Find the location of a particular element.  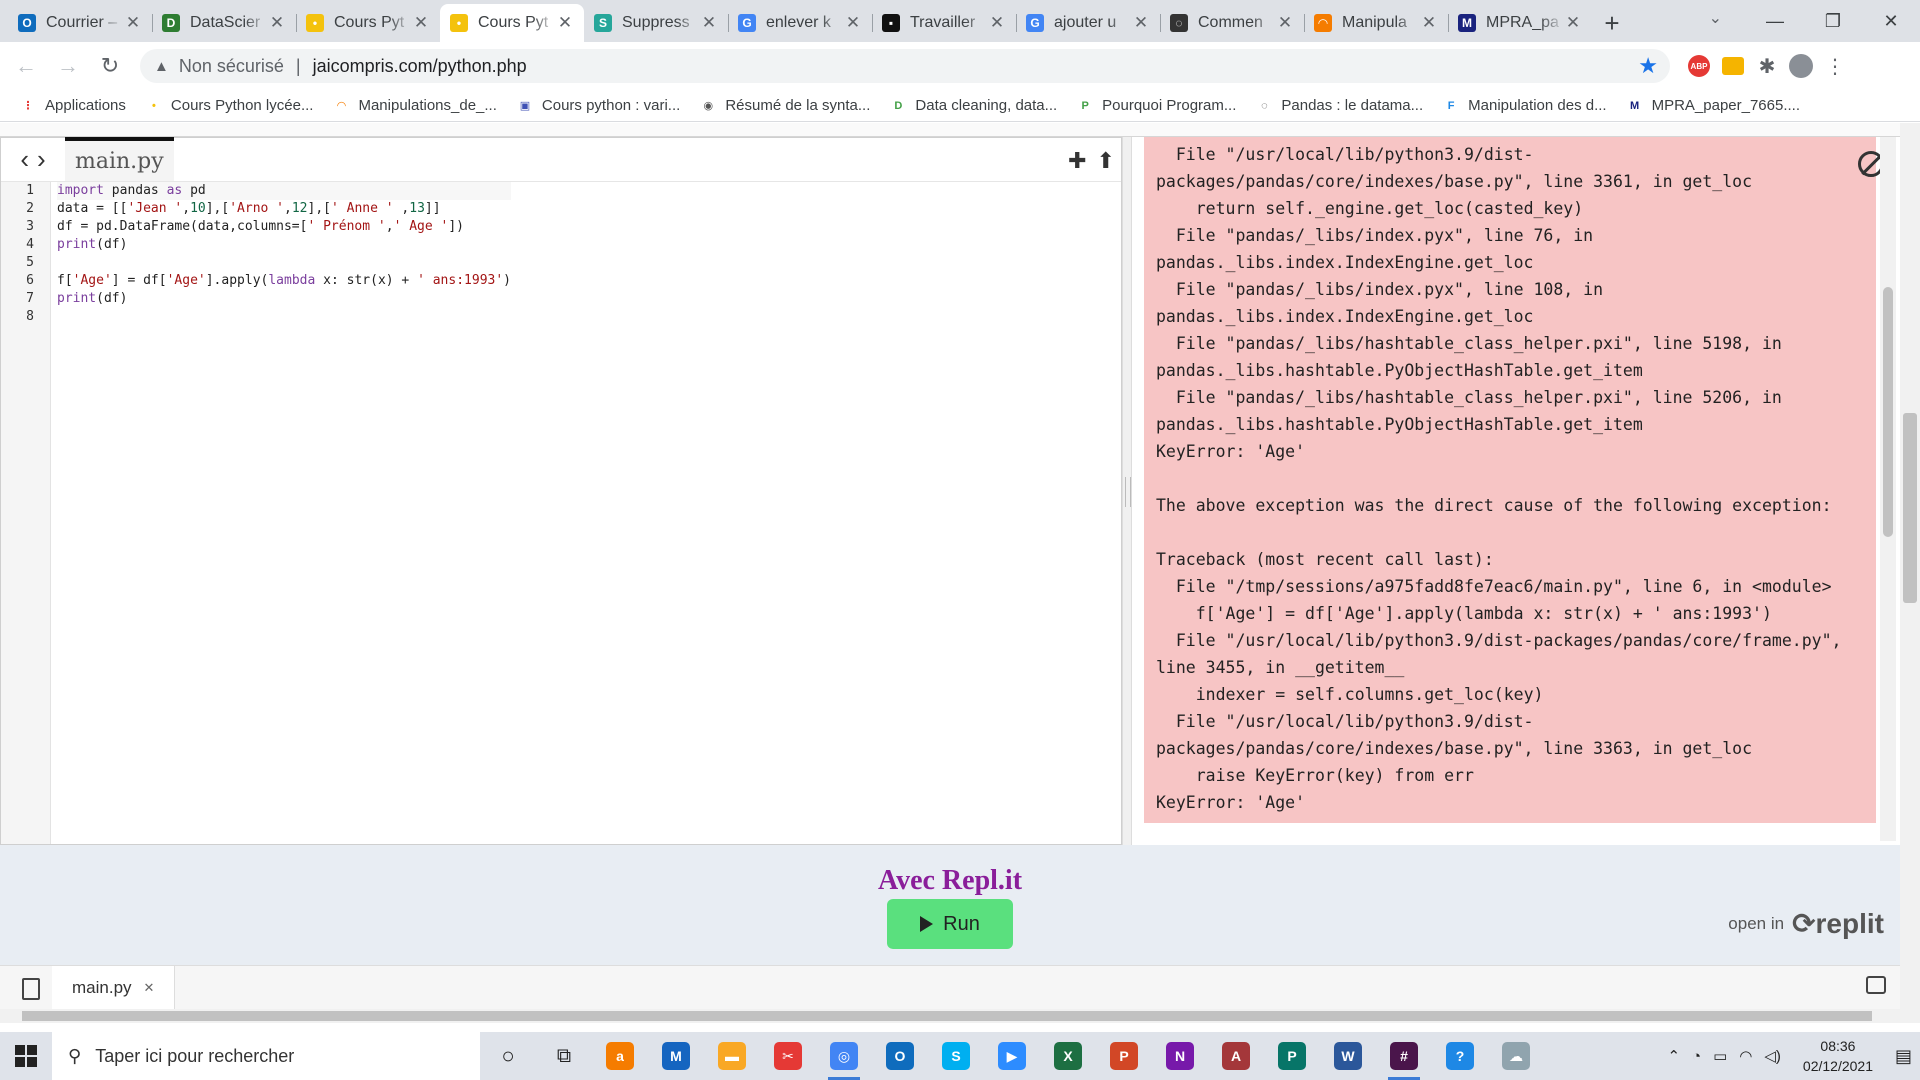

browser-tab: Gajouter u ✕ is located at coordinates (1088, 23).